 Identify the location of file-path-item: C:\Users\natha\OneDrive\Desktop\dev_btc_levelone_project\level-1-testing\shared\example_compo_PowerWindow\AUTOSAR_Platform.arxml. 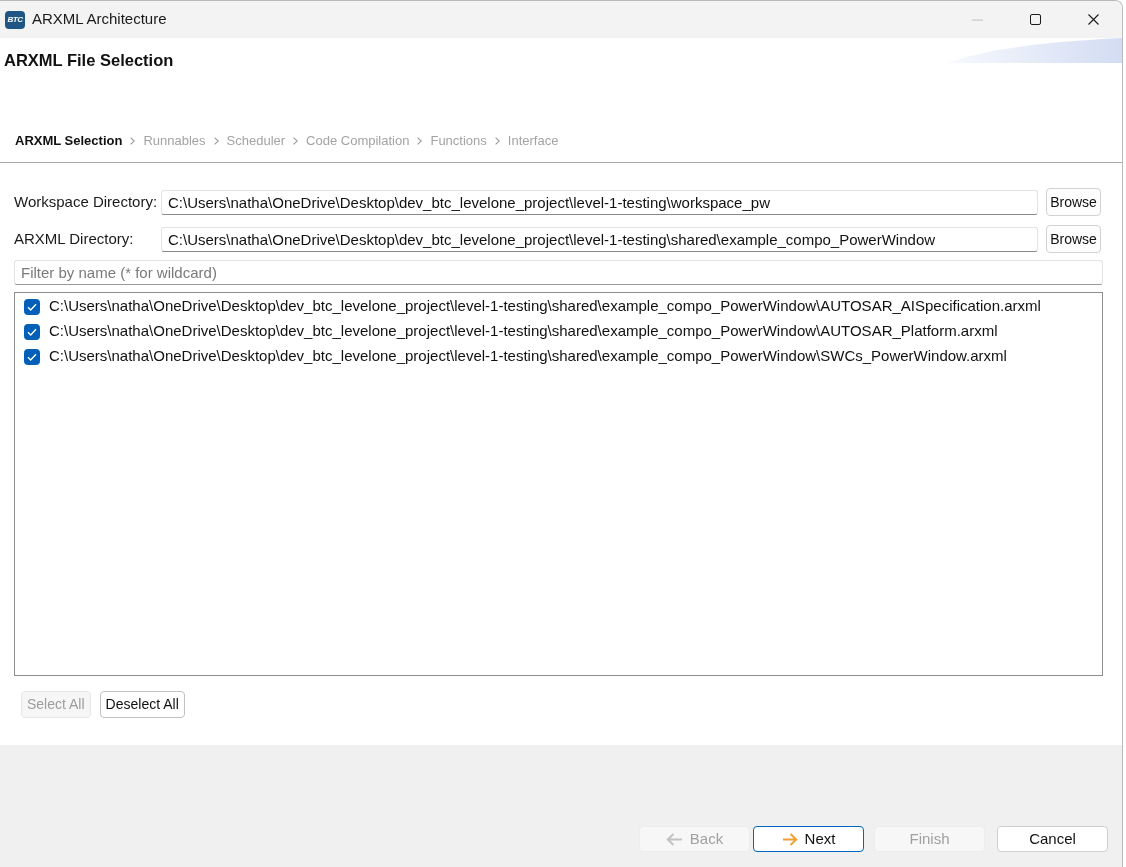
(523, 331).